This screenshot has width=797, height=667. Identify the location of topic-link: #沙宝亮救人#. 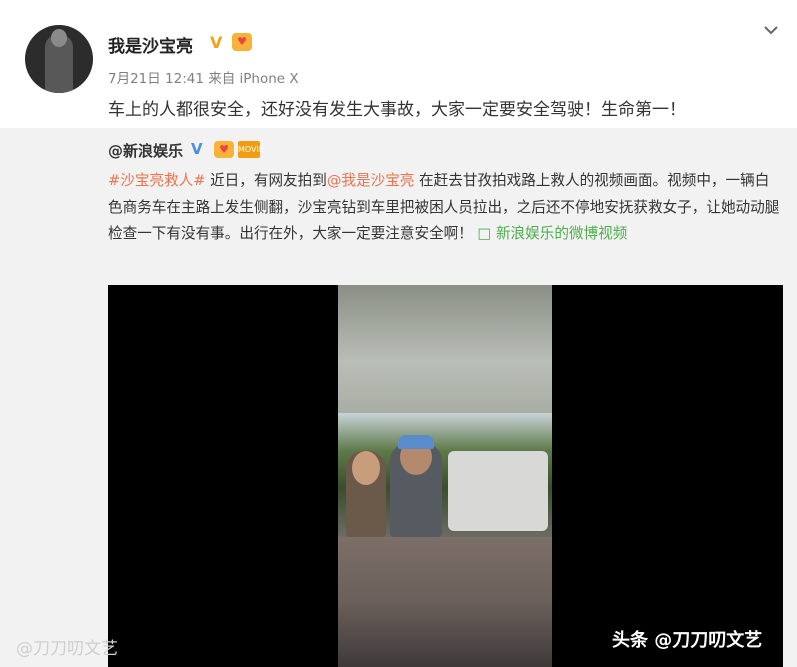
(156, 180).